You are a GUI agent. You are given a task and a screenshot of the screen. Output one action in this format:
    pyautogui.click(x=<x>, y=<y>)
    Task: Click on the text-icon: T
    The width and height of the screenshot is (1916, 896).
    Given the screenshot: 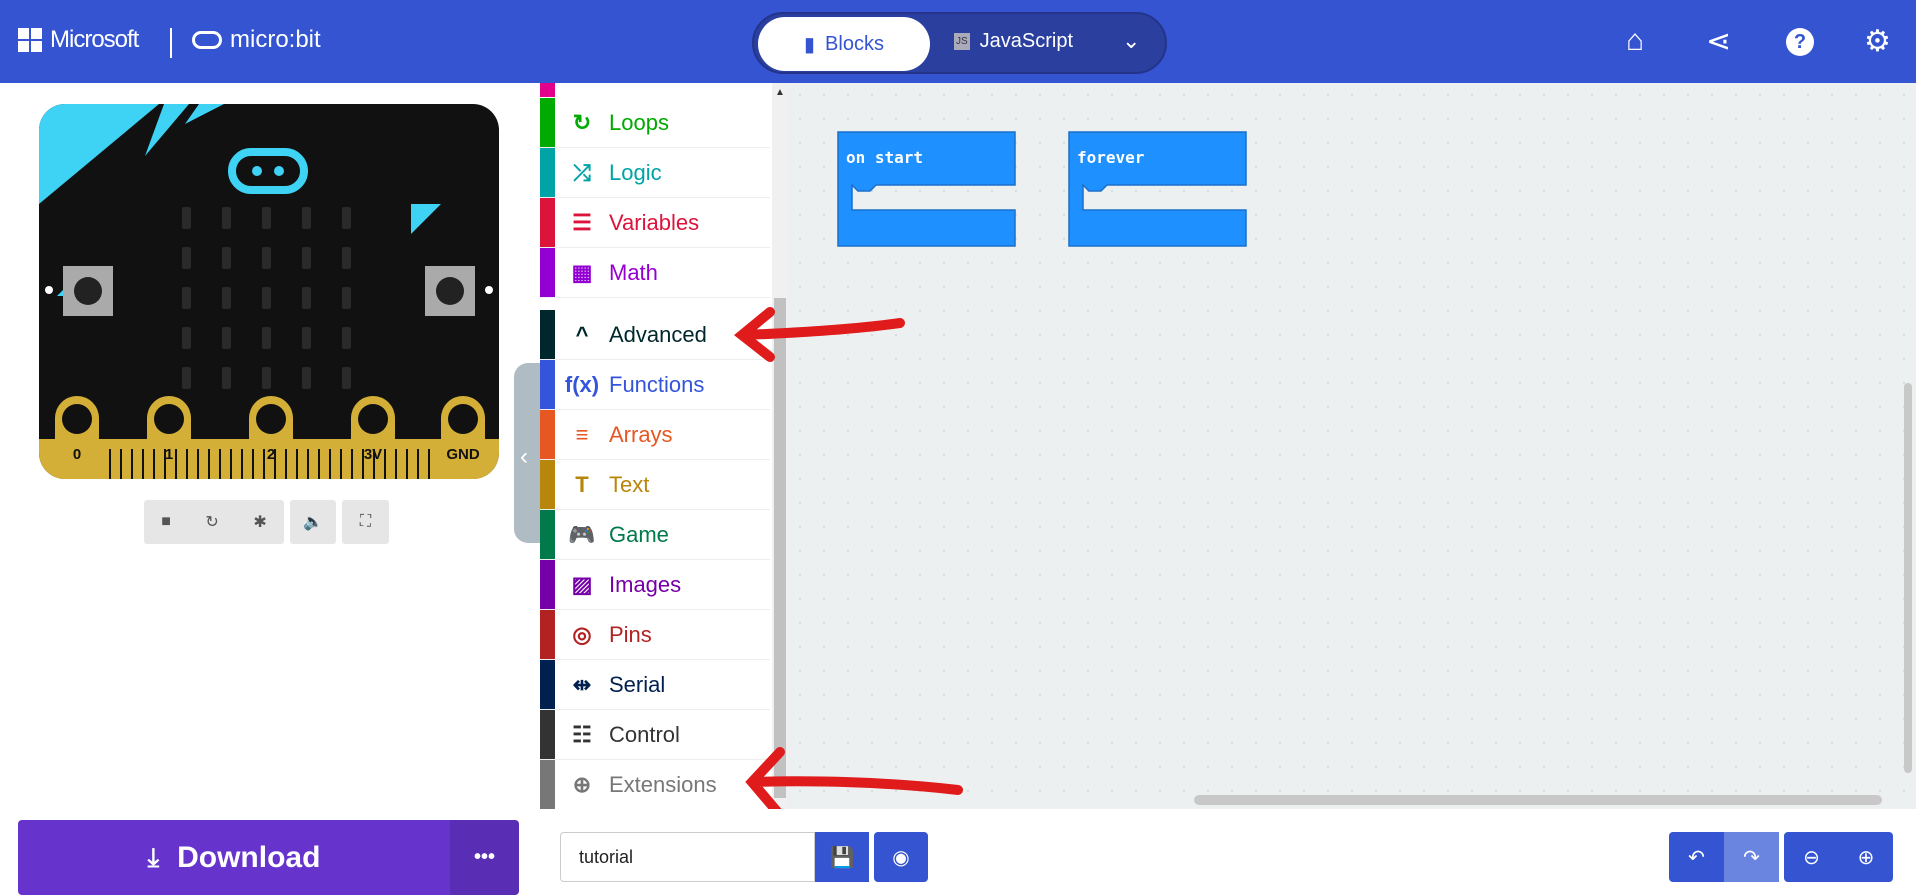 What is the action you would take?
    pyautogui.click(x=582, y=484)
    